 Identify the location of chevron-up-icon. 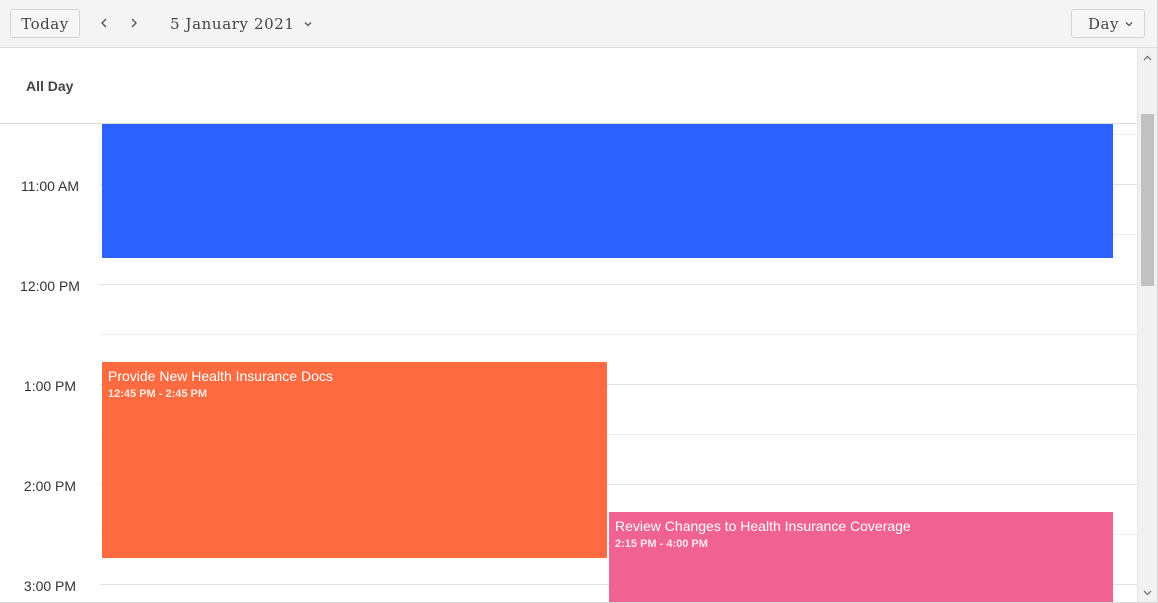
(1147, 58).